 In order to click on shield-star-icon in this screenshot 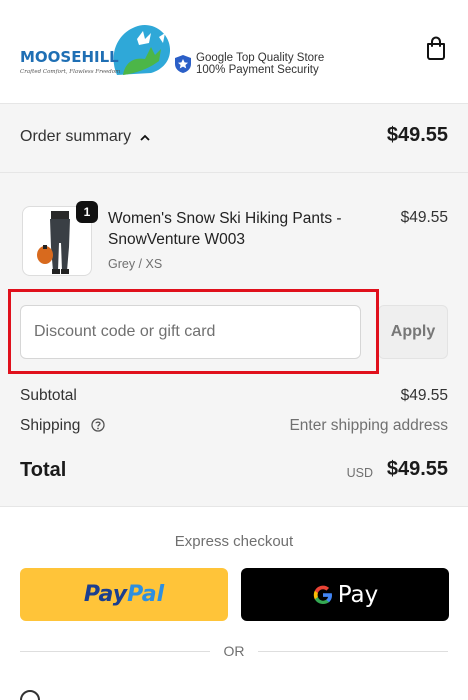, I will do `click(183, 64)`.